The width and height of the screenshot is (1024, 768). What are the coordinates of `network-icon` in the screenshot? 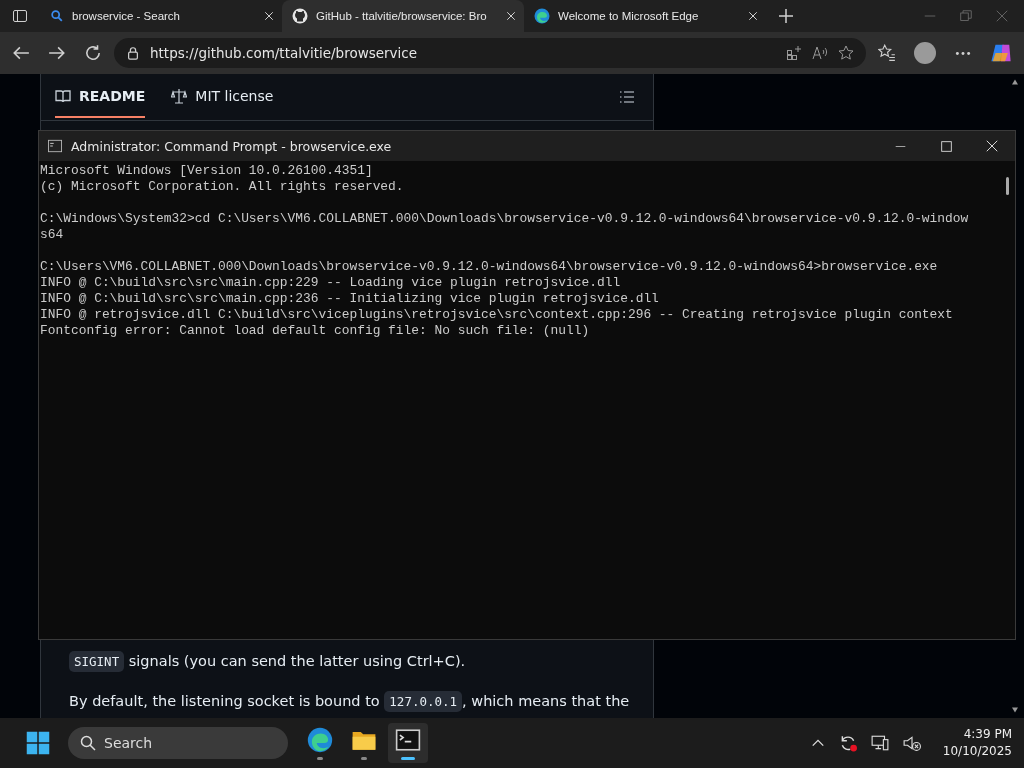 It's located at (879, 743).